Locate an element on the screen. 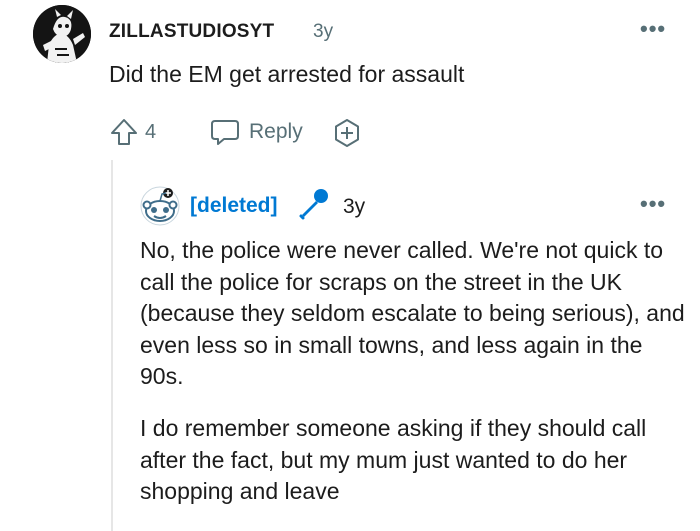 The image size is (700, 531). reply-label: Reply is located at coordinates (276, 131).